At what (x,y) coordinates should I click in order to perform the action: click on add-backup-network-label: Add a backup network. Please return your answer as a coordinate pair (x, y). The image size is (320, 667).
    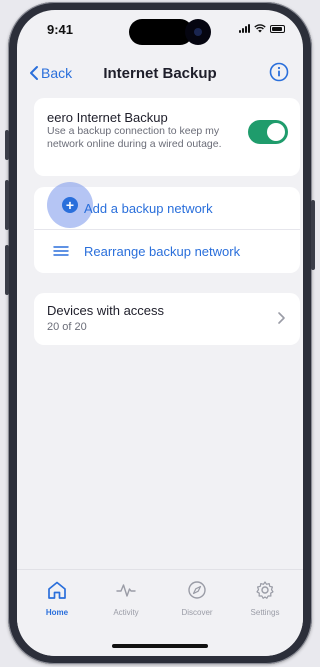
    Looking at the image, I should click on (148, 208).